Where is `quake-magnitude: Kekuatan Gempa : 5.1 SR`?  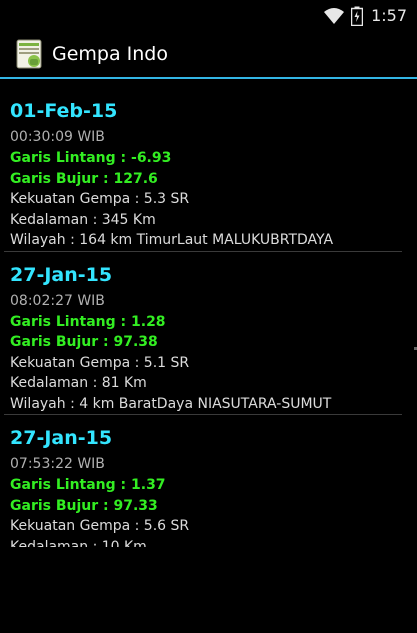
quake-magnitude: Kekuatan Gempa : 5.1 SR is located at coordinates (100, 362).